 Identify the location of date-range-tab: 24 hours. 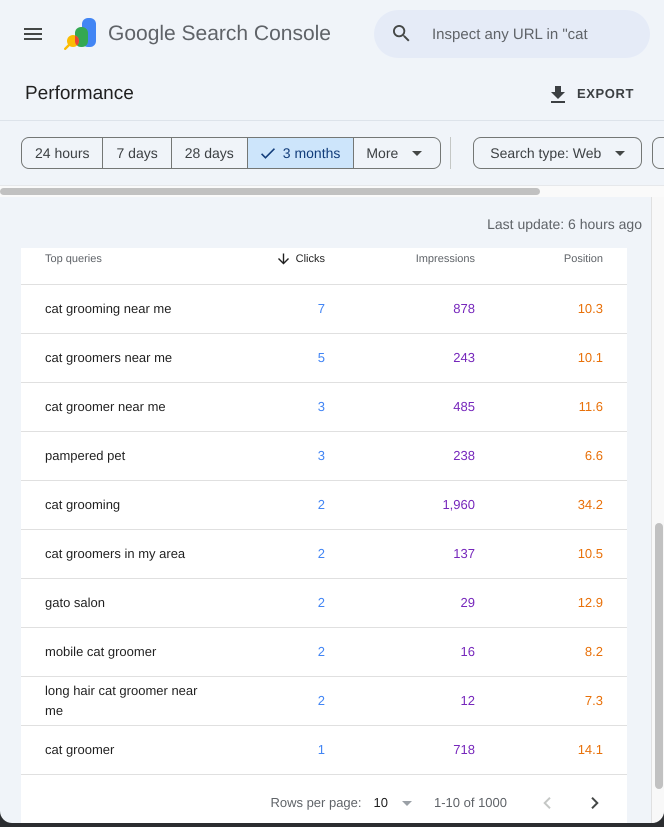
(62, 153).